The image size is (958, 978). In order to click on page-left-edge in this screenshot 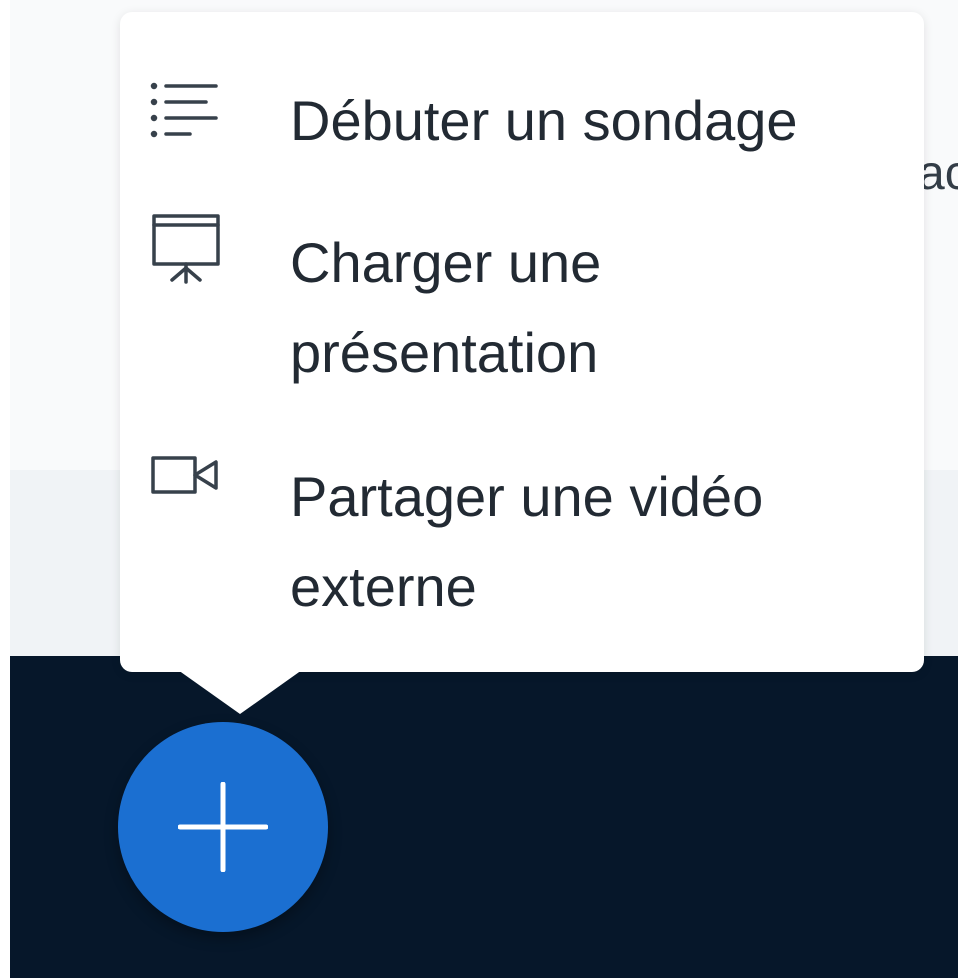, I will do `click(5, 489)`.